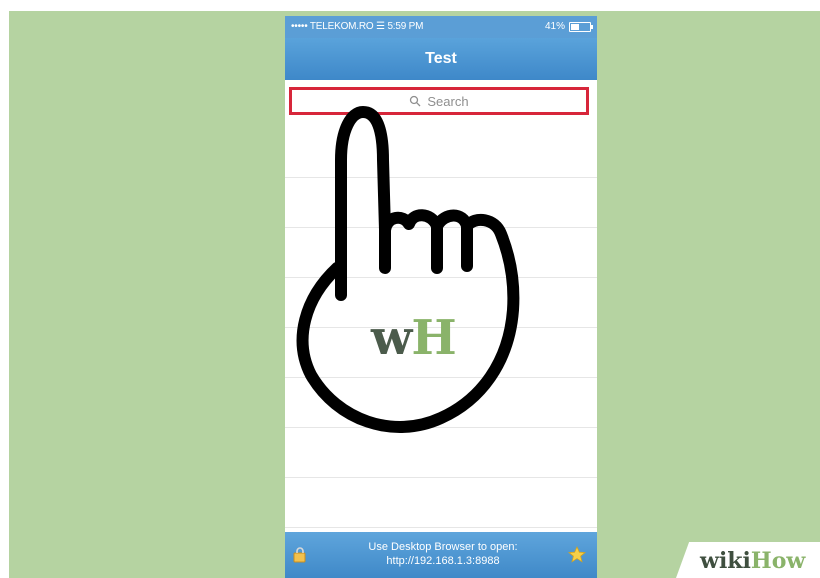 This screenshot has width=820, height=578. What do you see at coordinates (300, 555) in the screenshot?
I see `lock-icon` at bounding box center [300, 555].